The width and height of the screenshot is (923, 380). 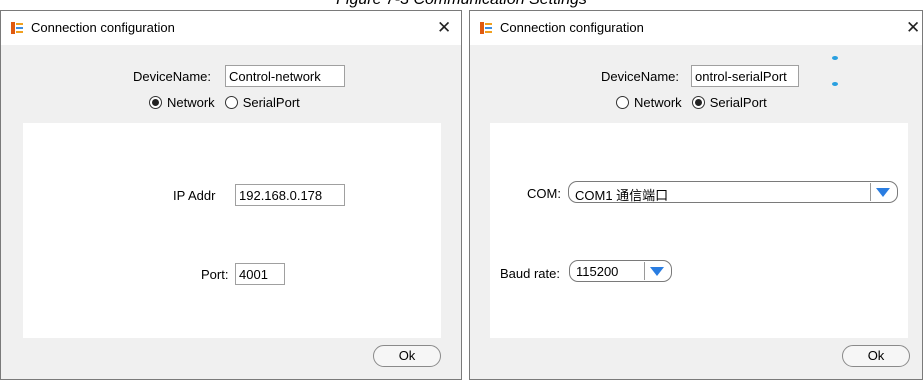 I want to click on ip-address-input: 192.168.0.178, so click(x=290, y=195).